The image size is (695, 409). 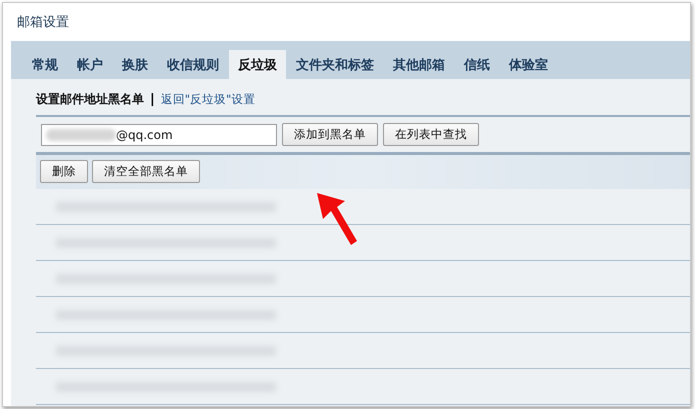 What do you see at coordinates (64, 171) in the screenshot?
I see `action-button: 删除` at bounding box center [64, 171].